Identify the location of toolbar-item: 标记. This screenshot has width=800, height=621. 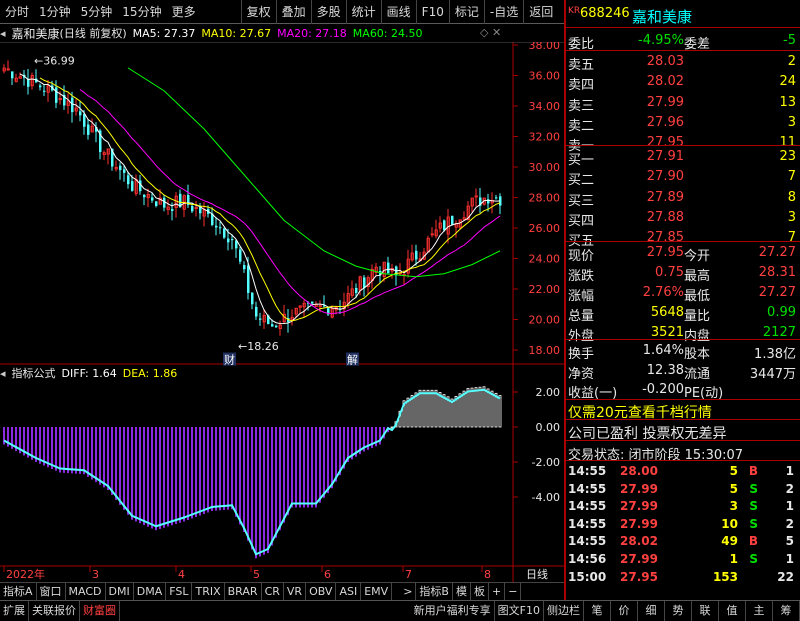
(466, 12).